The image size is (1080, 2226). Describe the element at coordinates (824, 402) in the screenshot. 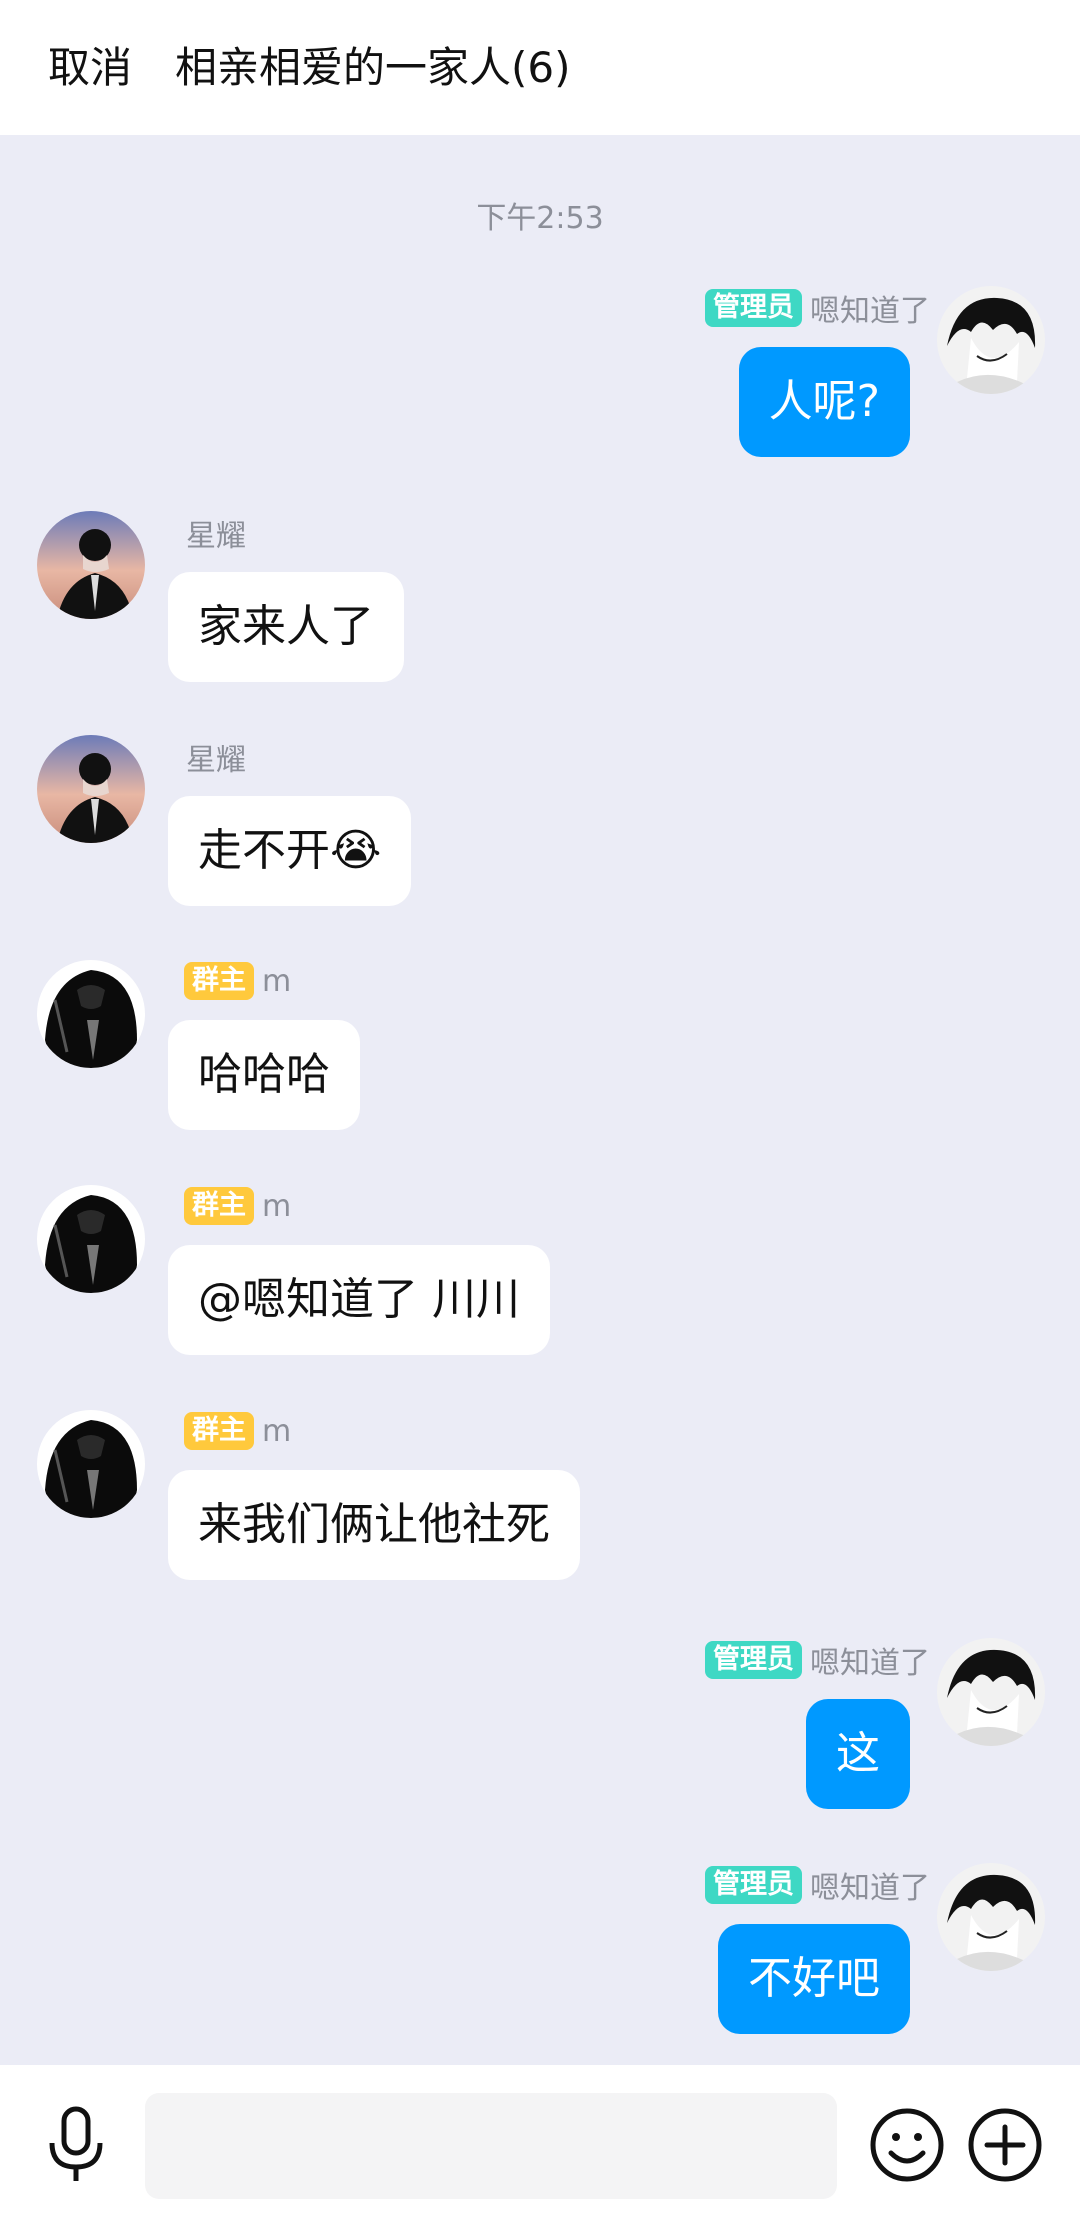

I see `message-bubble-outgoing: 人呢?` at that location.